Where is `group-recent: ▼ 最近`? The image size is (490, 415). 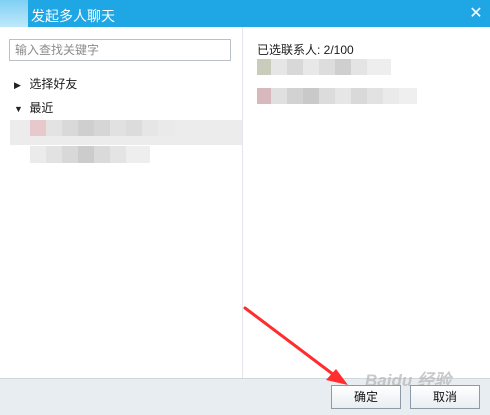
group-recent: ▼ 最近 is located at coordinates (33, 108).